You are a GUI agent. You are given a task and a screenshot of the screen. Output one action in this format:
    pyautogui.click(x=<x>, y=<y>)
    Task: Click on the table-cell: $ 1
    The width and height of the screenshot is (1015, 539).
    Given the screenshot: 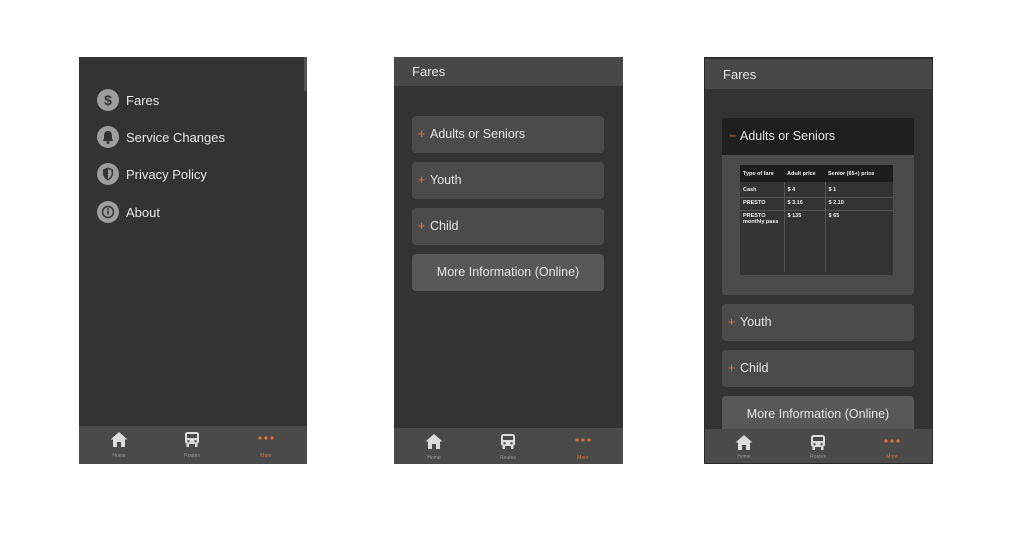 What is the action you would take?
    pyautogui.click(x=859, y=190)
    